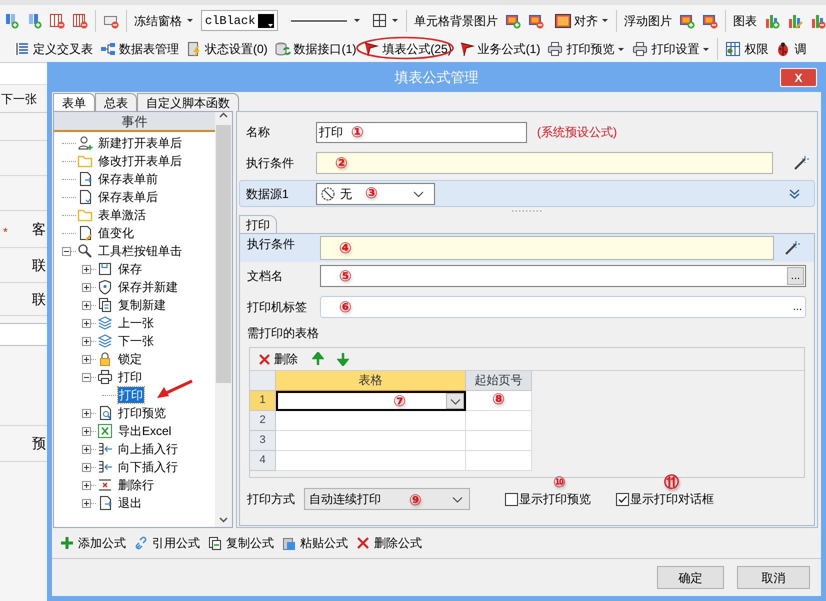 This screenshot has width=826, height=601. Describe the element at coordinates (318, 359) in the screenshot. I see `arrow-up-icon` at that location.